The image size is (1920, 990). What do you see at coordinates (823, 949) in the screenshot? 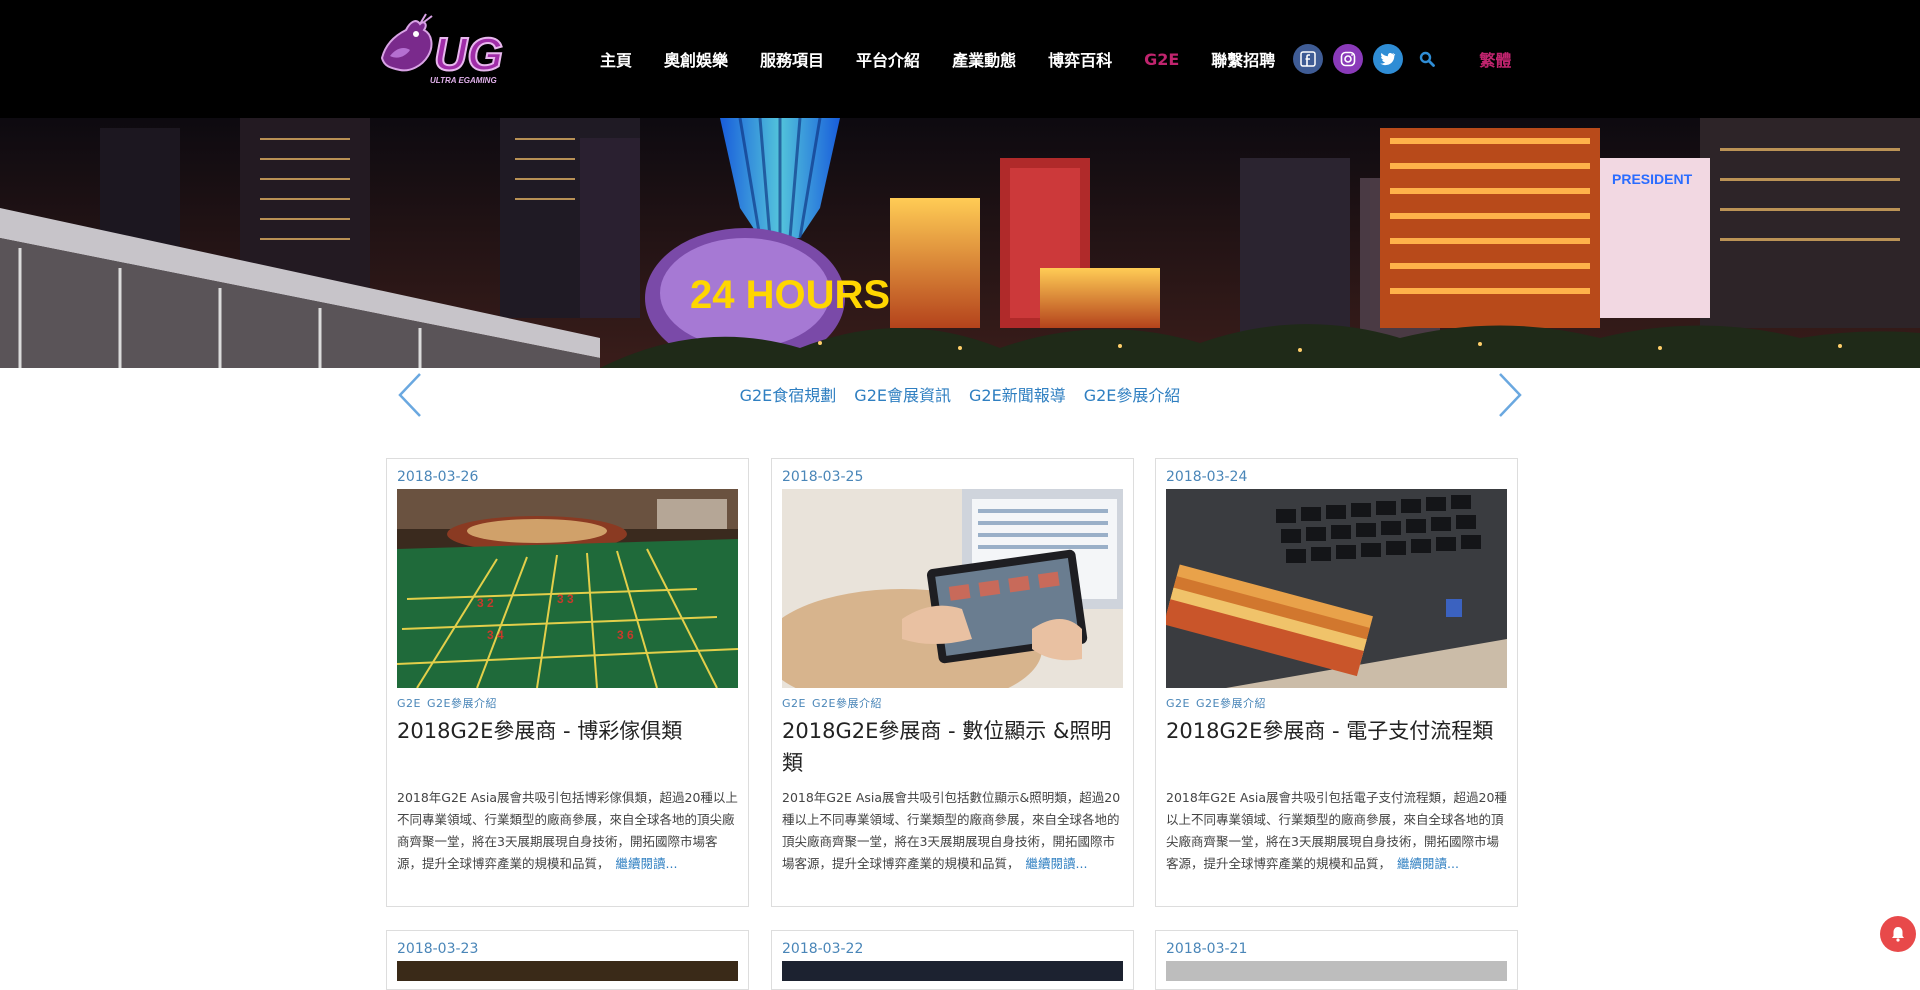
I see `post-date: 2018-03-22` at bounding box center [823, 949].